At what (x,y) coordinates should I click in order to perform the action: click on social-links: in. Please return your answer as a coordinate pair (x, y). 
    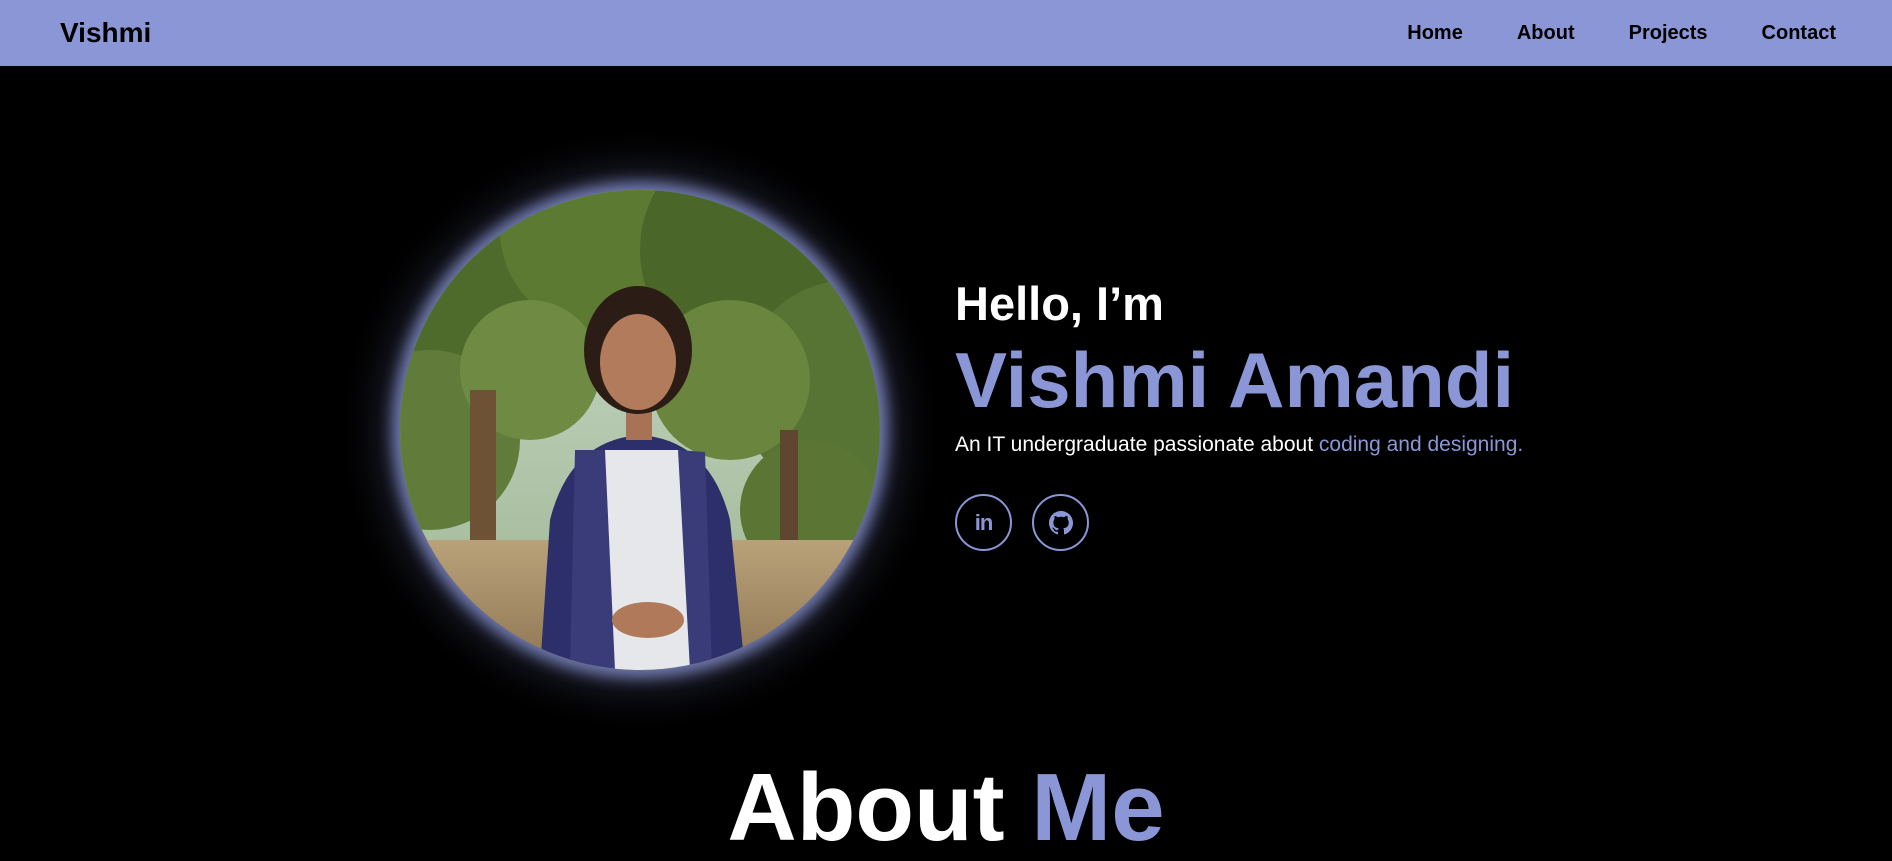
    Looking at the image, I should click on (1239, 522).